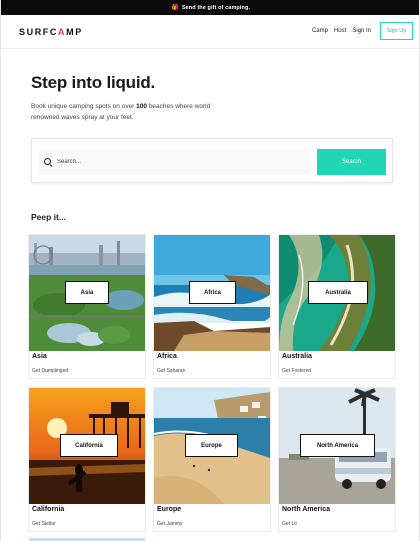  I want to click on nav-link-host: Host, so click(340, 31).